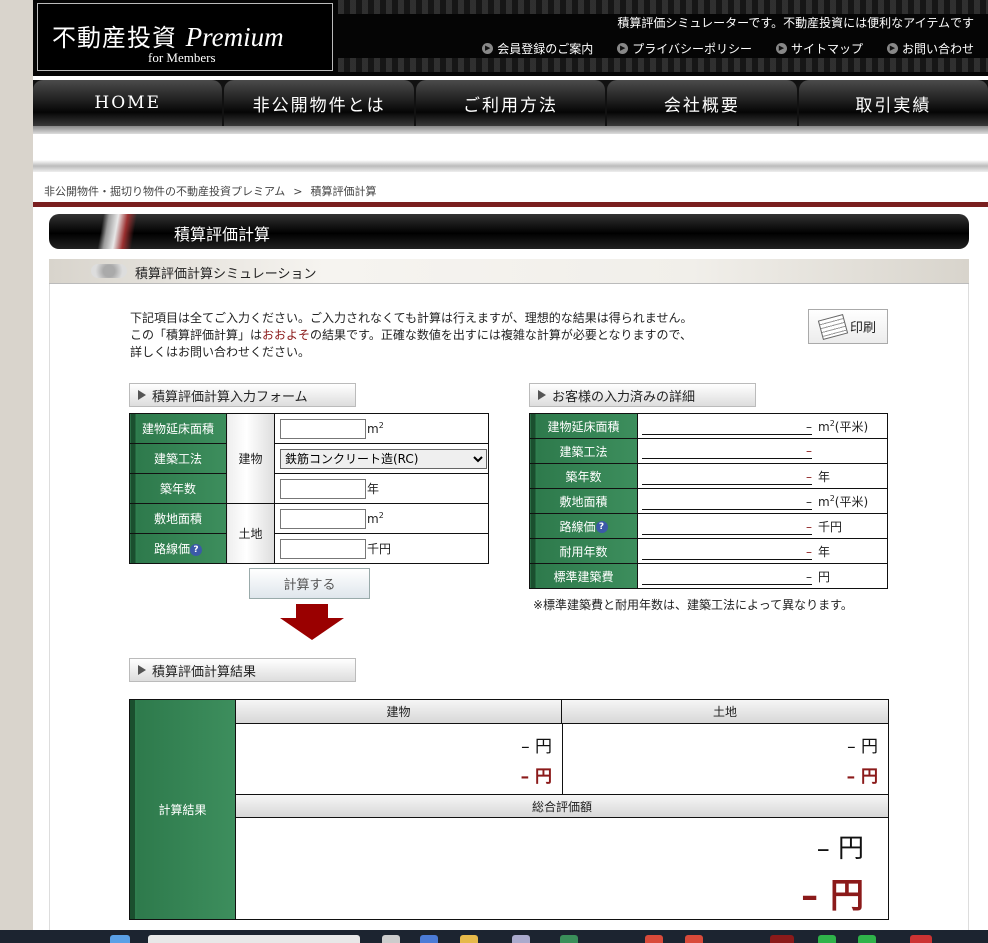 The height and width of the screenshot is (943, 988). What do you see at coordinates (725, 712) in the screenshot?
I see `result-col-land: 土地` at bounding box center [725, 712].